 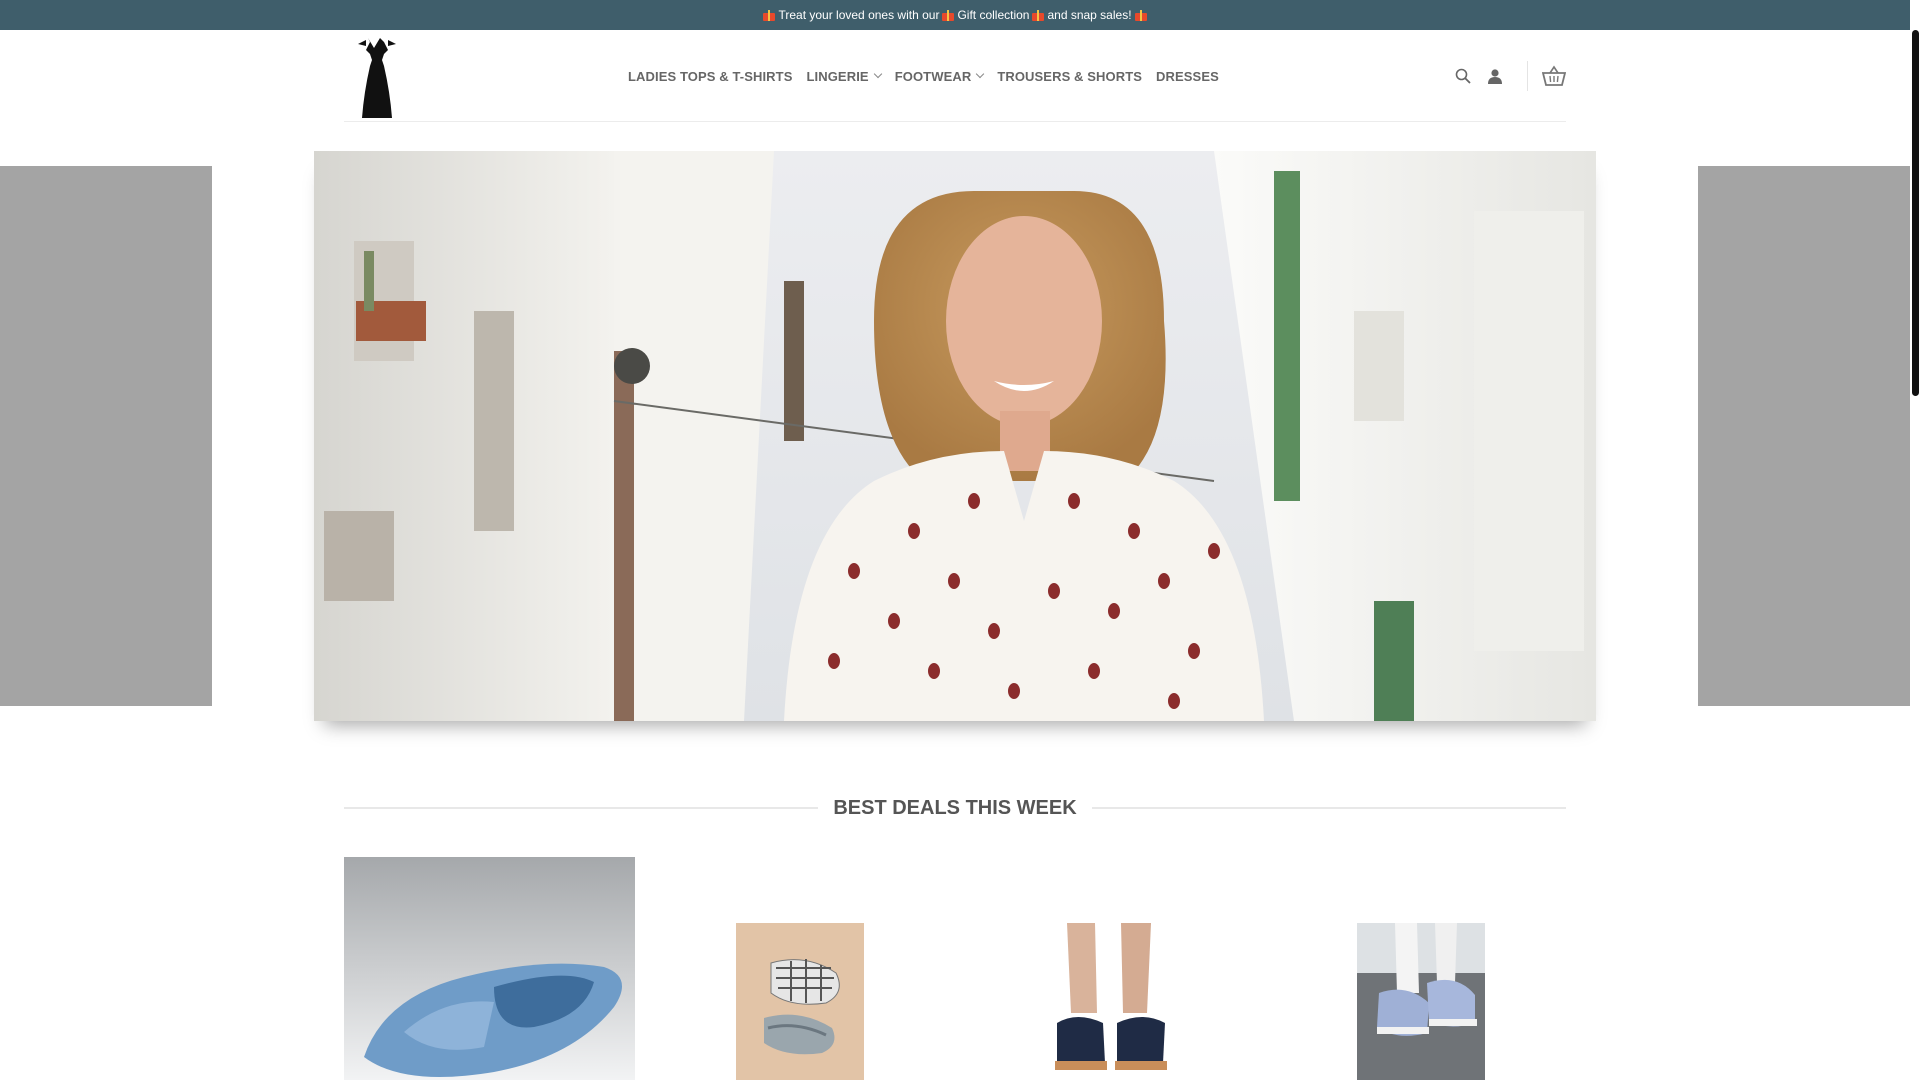 What do you see at coordinates (377, 77) in the screenshot?
I see `dress-silhouette-logo` at bounding box center [377, 77].